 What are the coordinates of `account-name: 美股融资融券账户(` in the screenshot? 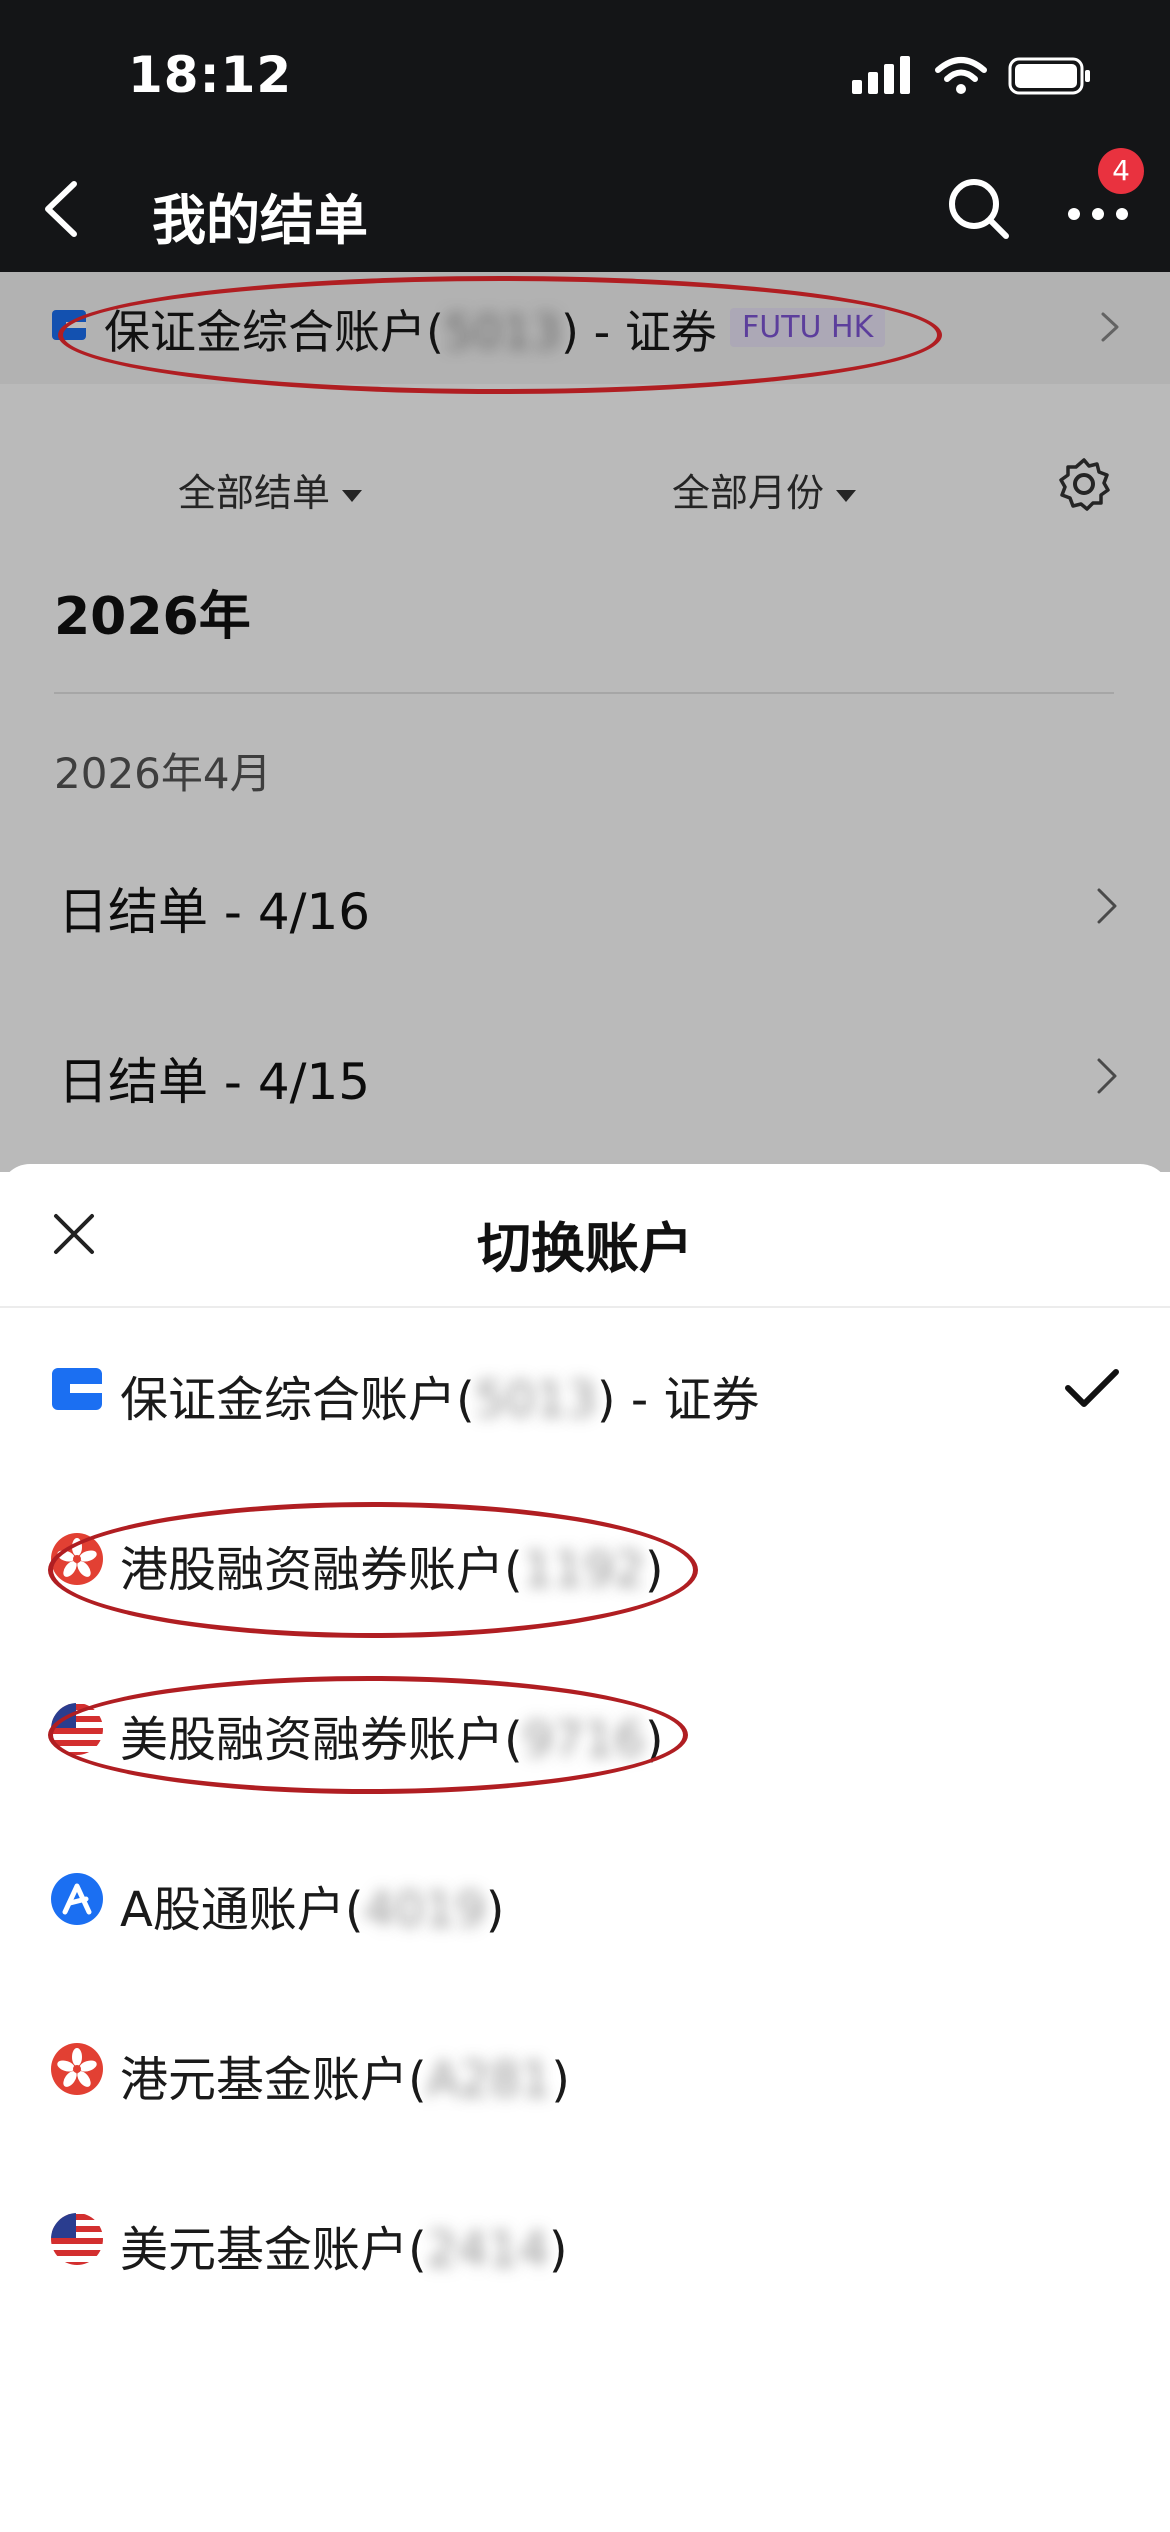 It's located at (321, 1740).